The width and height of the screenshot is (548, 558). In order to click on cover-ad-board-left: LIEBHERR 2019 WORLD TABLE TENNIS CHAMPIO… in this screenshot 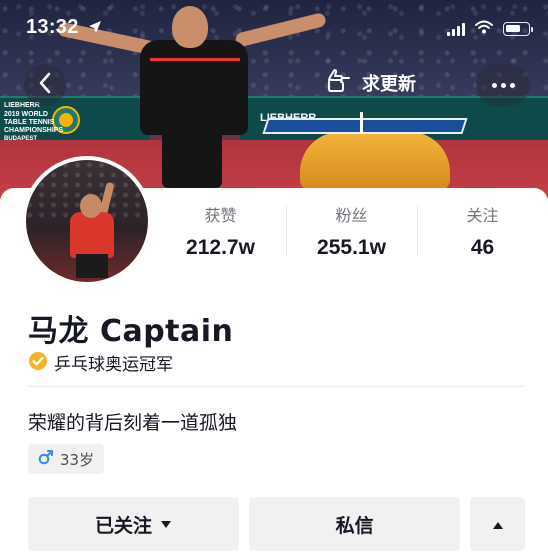, I will do `click(75, 119)`.